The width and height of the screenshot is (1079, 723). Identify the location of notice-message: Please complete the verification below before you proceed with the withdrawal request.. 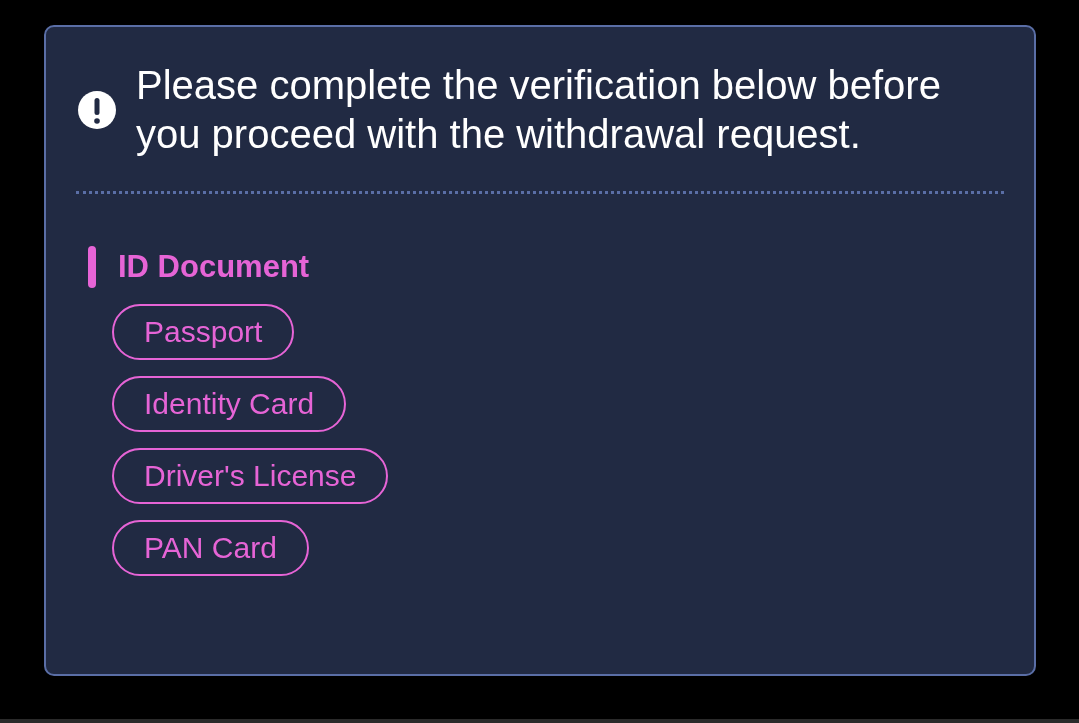
(539, 110).